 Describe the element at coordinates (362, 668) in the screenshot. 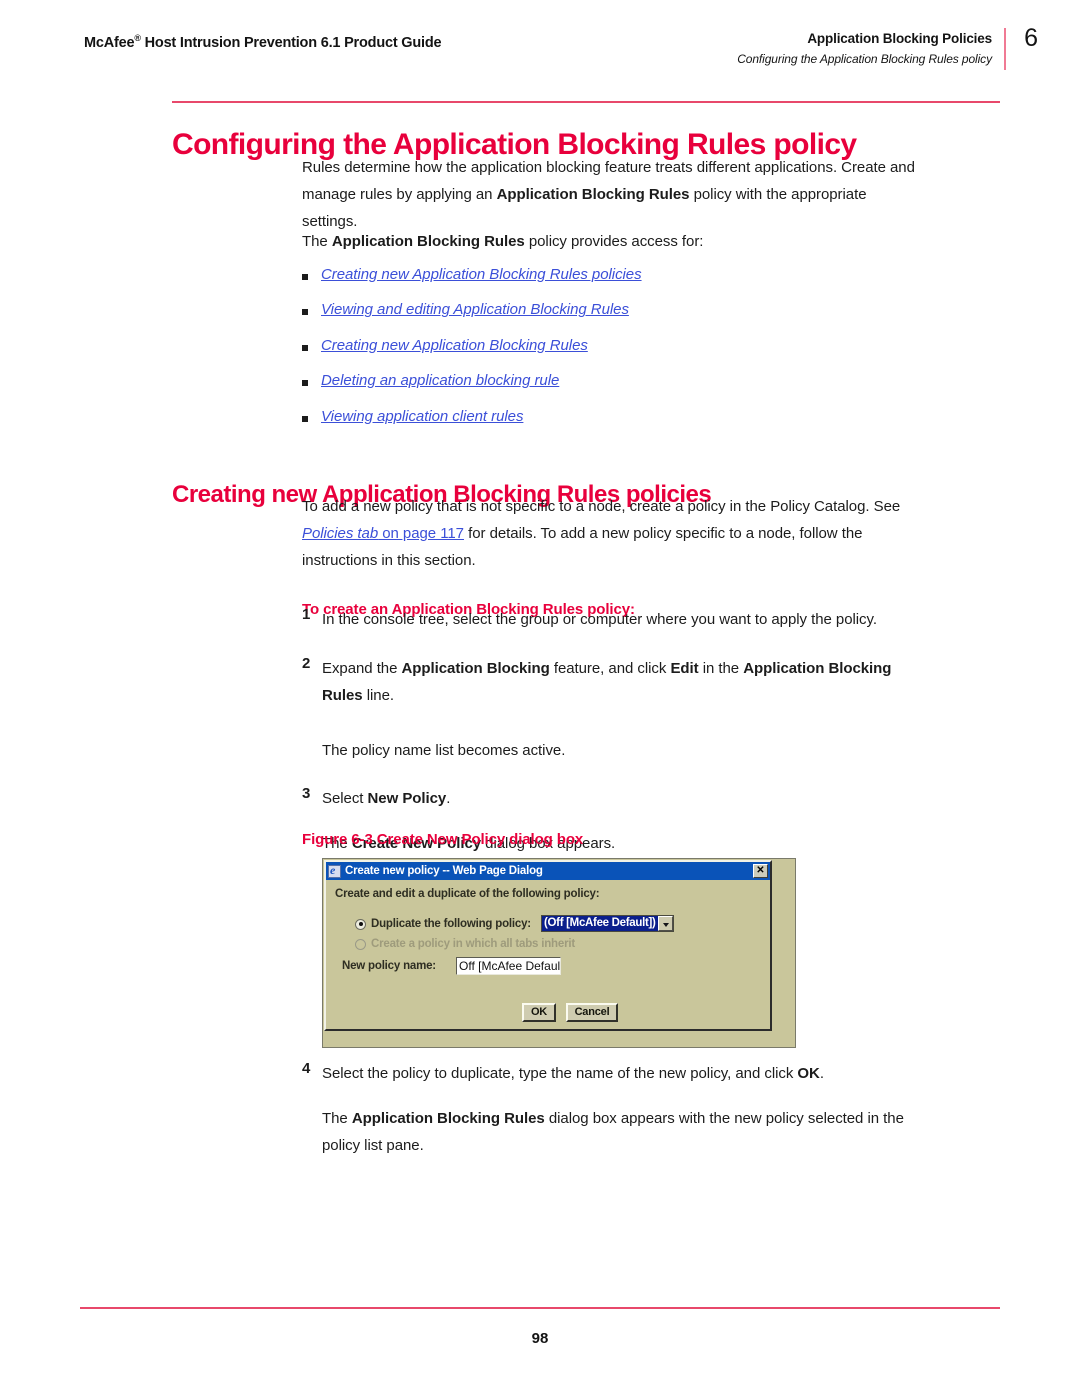

I see `step2-seg-0: Expand the` at that location.